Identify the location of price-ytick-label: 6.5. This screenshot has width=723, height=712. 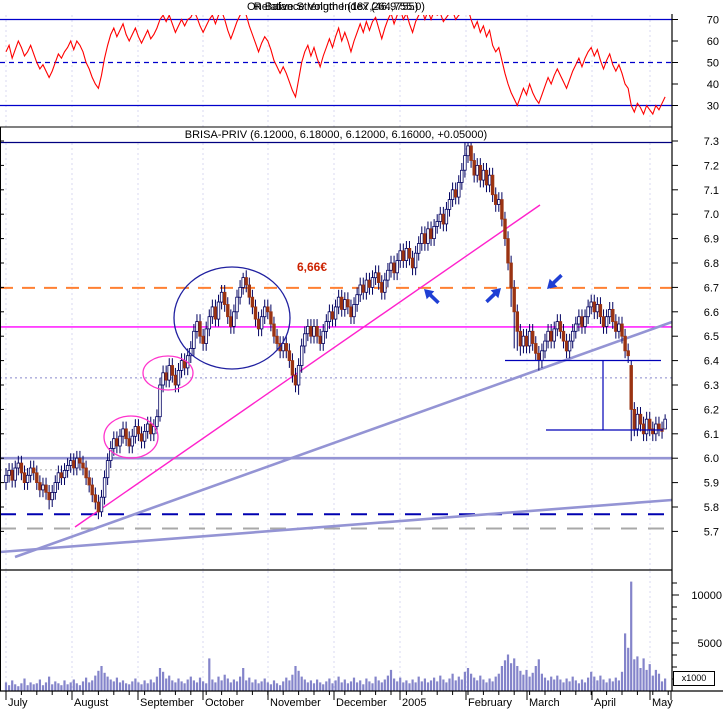
(711, 337).